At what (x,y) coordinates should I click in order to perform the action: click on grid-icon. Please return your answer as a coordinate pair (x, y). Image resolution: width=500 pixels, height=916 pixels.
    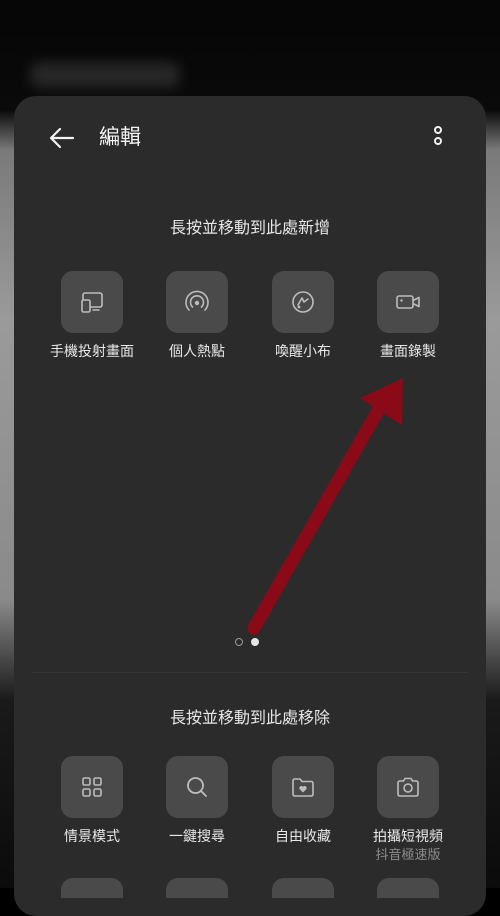
    Looking at the image, I should click on (92, 787).